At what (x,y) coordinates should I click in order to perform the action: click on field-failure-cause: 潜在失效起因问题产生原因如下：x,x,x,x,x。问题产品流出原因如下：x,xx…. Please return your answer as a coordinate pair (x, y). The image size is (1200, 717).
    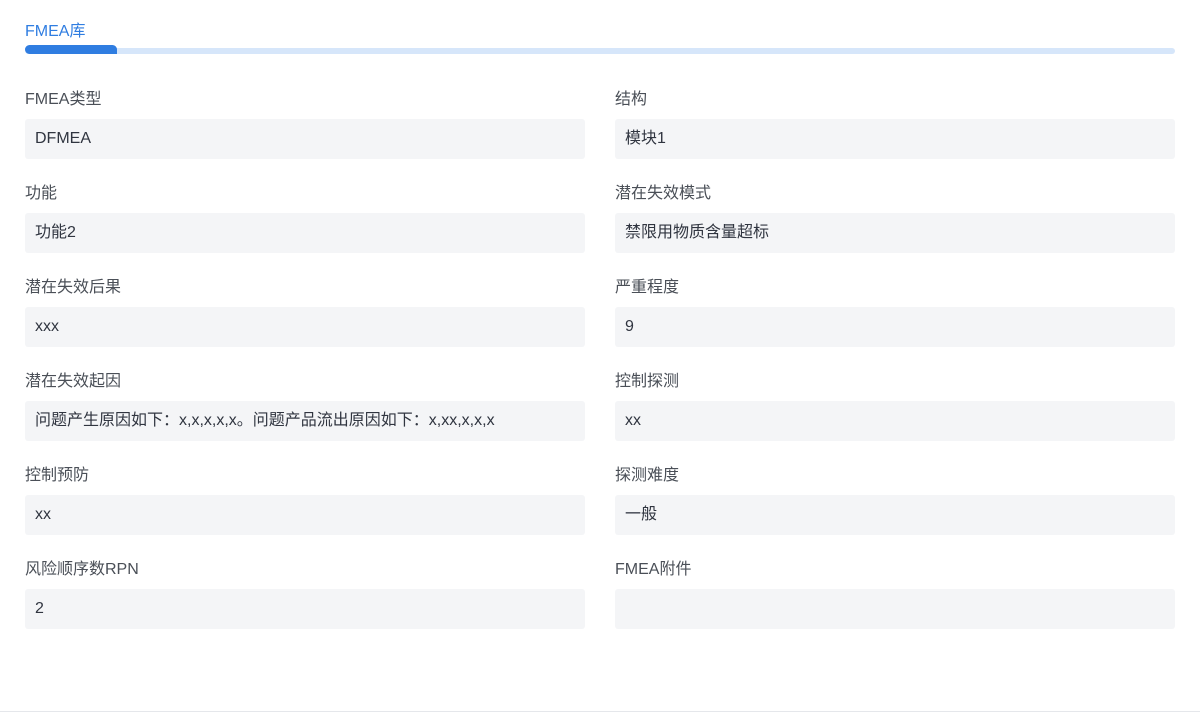
    Looking at the image, I should click on (305, 406).